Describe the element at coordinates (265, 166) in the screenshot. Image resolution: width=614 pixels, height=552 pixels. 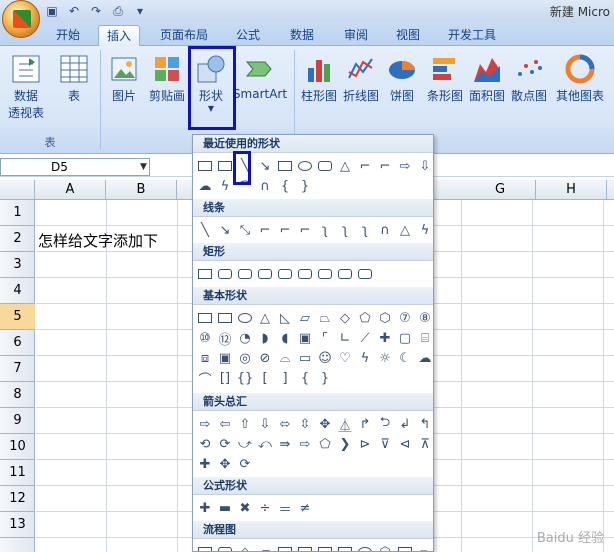
I see `arrow-line-shape-icon: ↘` at that location.